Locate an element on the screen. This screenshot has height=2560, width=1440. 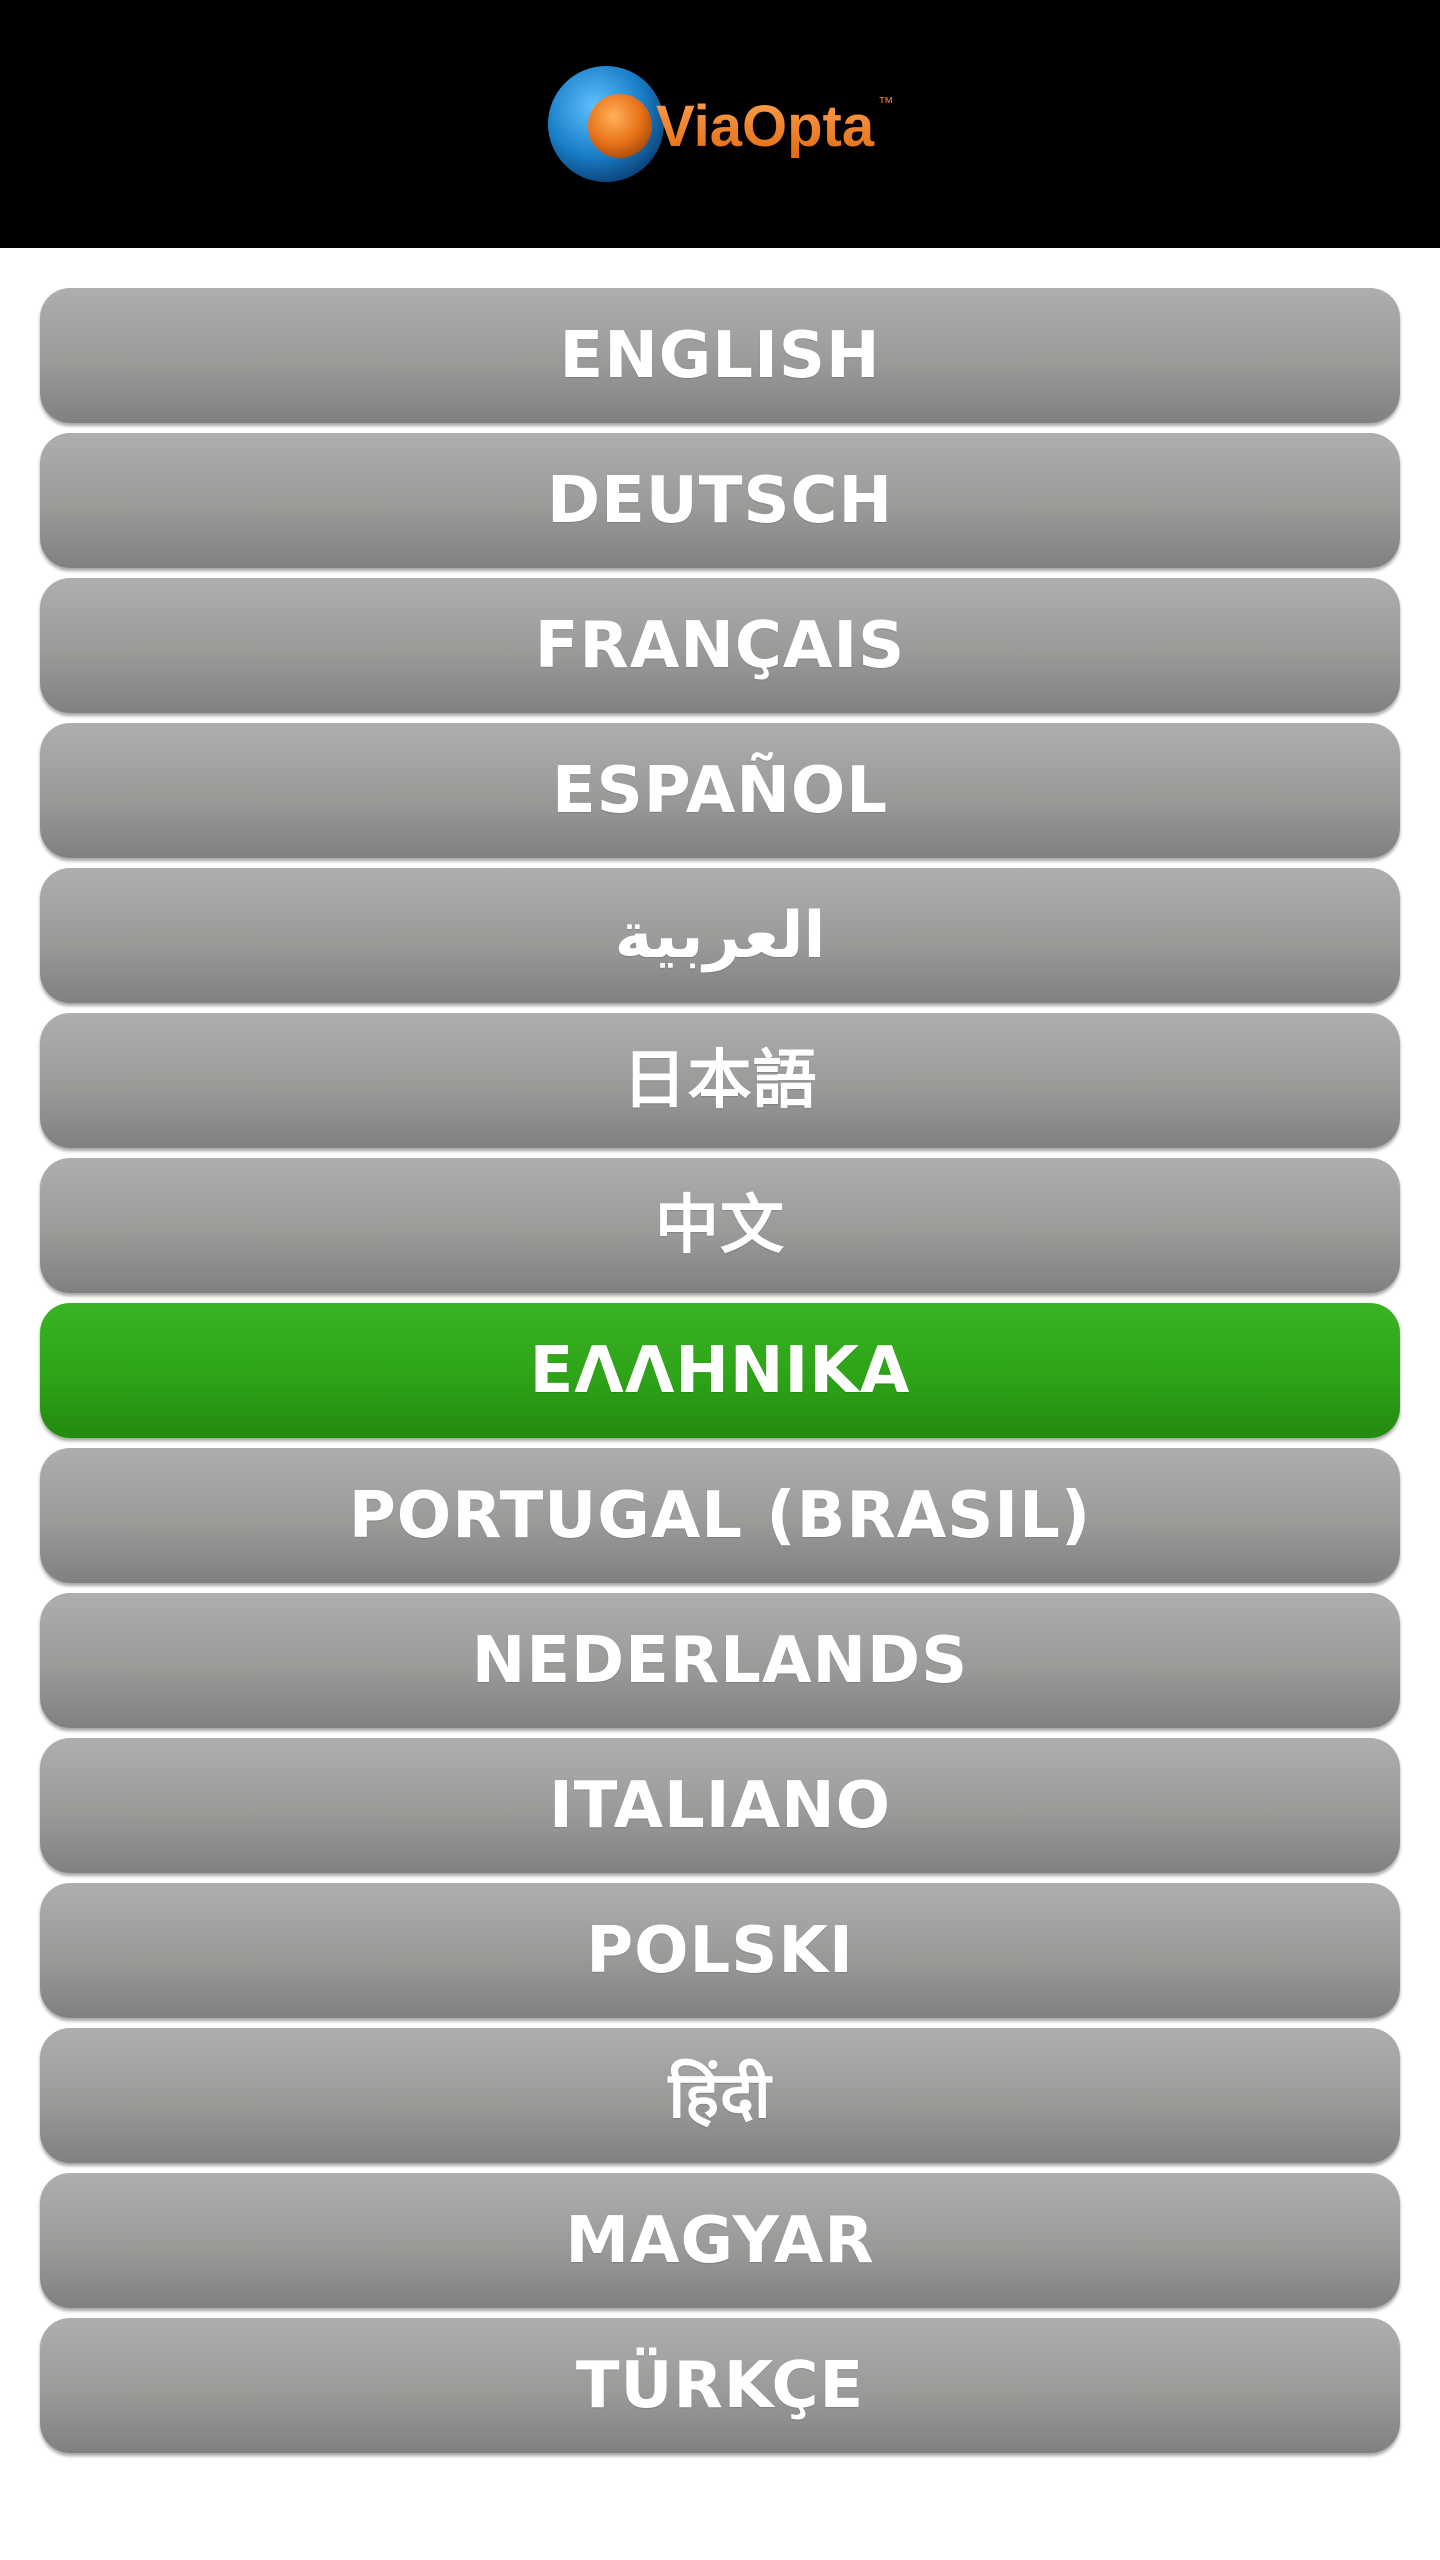
language-button-label: ENGLISH is located at coordinates (720, 355).